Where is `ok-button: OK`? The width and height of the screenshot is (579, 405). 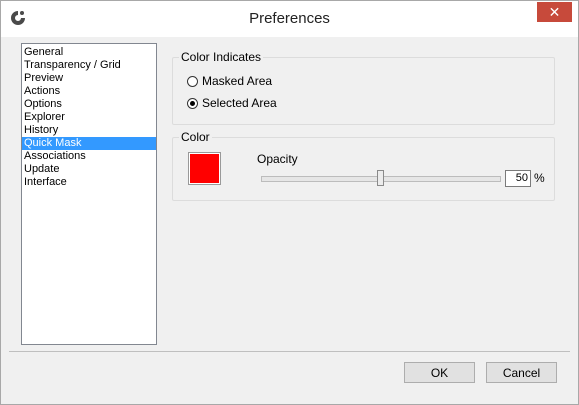
ok-button: OK is located at coordinates (439, 372).